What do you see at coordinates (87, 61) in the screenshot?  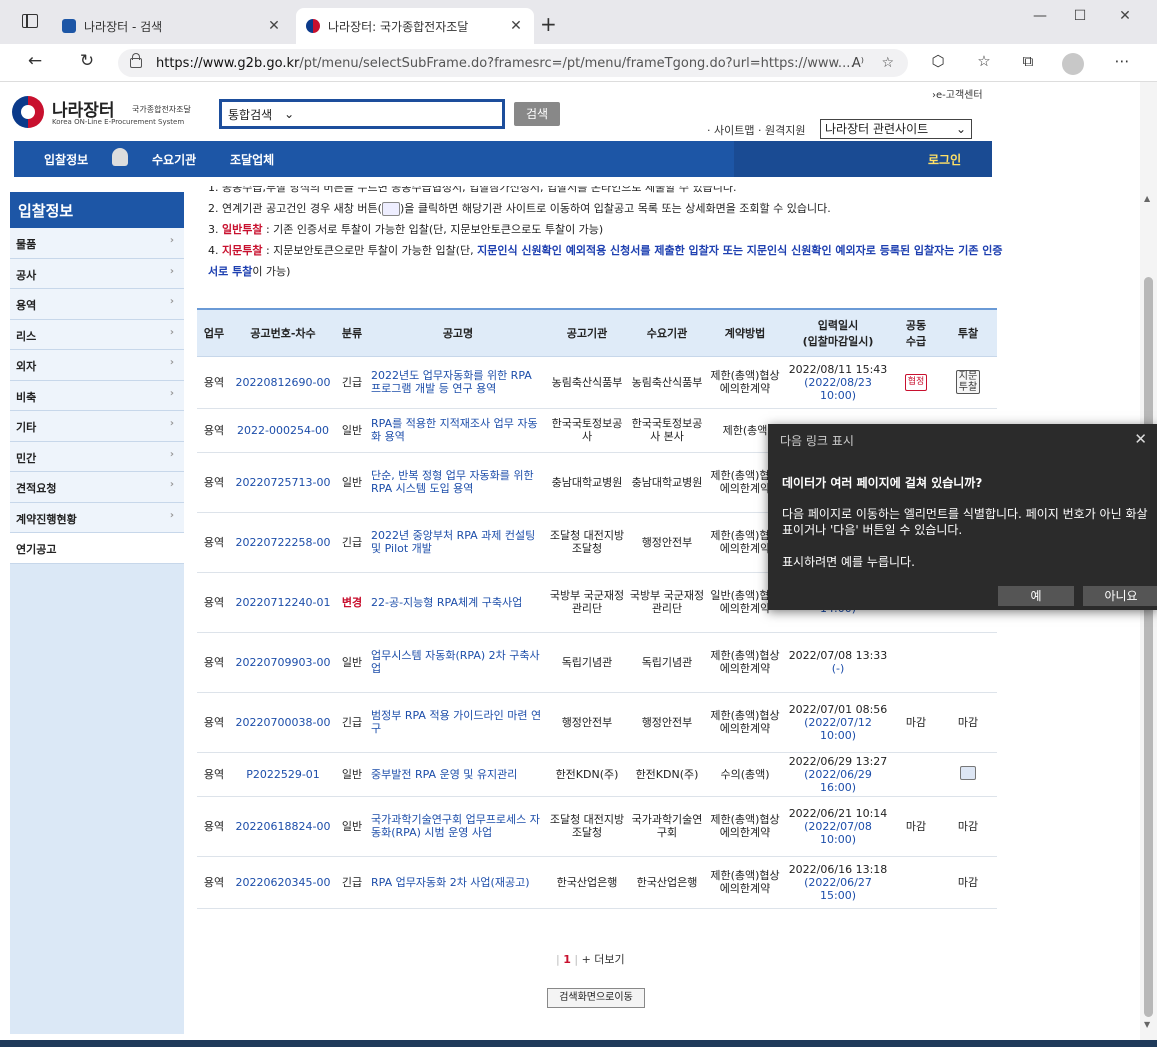 I see `refresh-icon: ↻` at bounding box center [87, 61].